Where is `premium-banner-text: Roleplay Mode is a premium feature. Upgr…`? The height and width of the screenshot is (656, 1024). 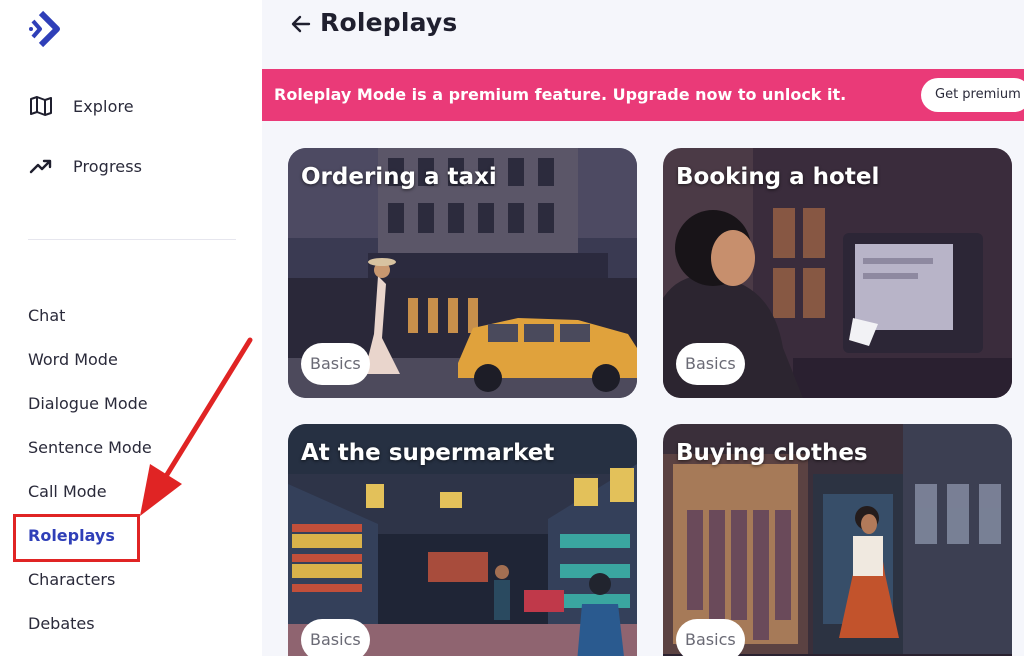
premium-banner-text: Roleplay Mode is a premium feature. Upgr… is located at coordinates (560, 94).